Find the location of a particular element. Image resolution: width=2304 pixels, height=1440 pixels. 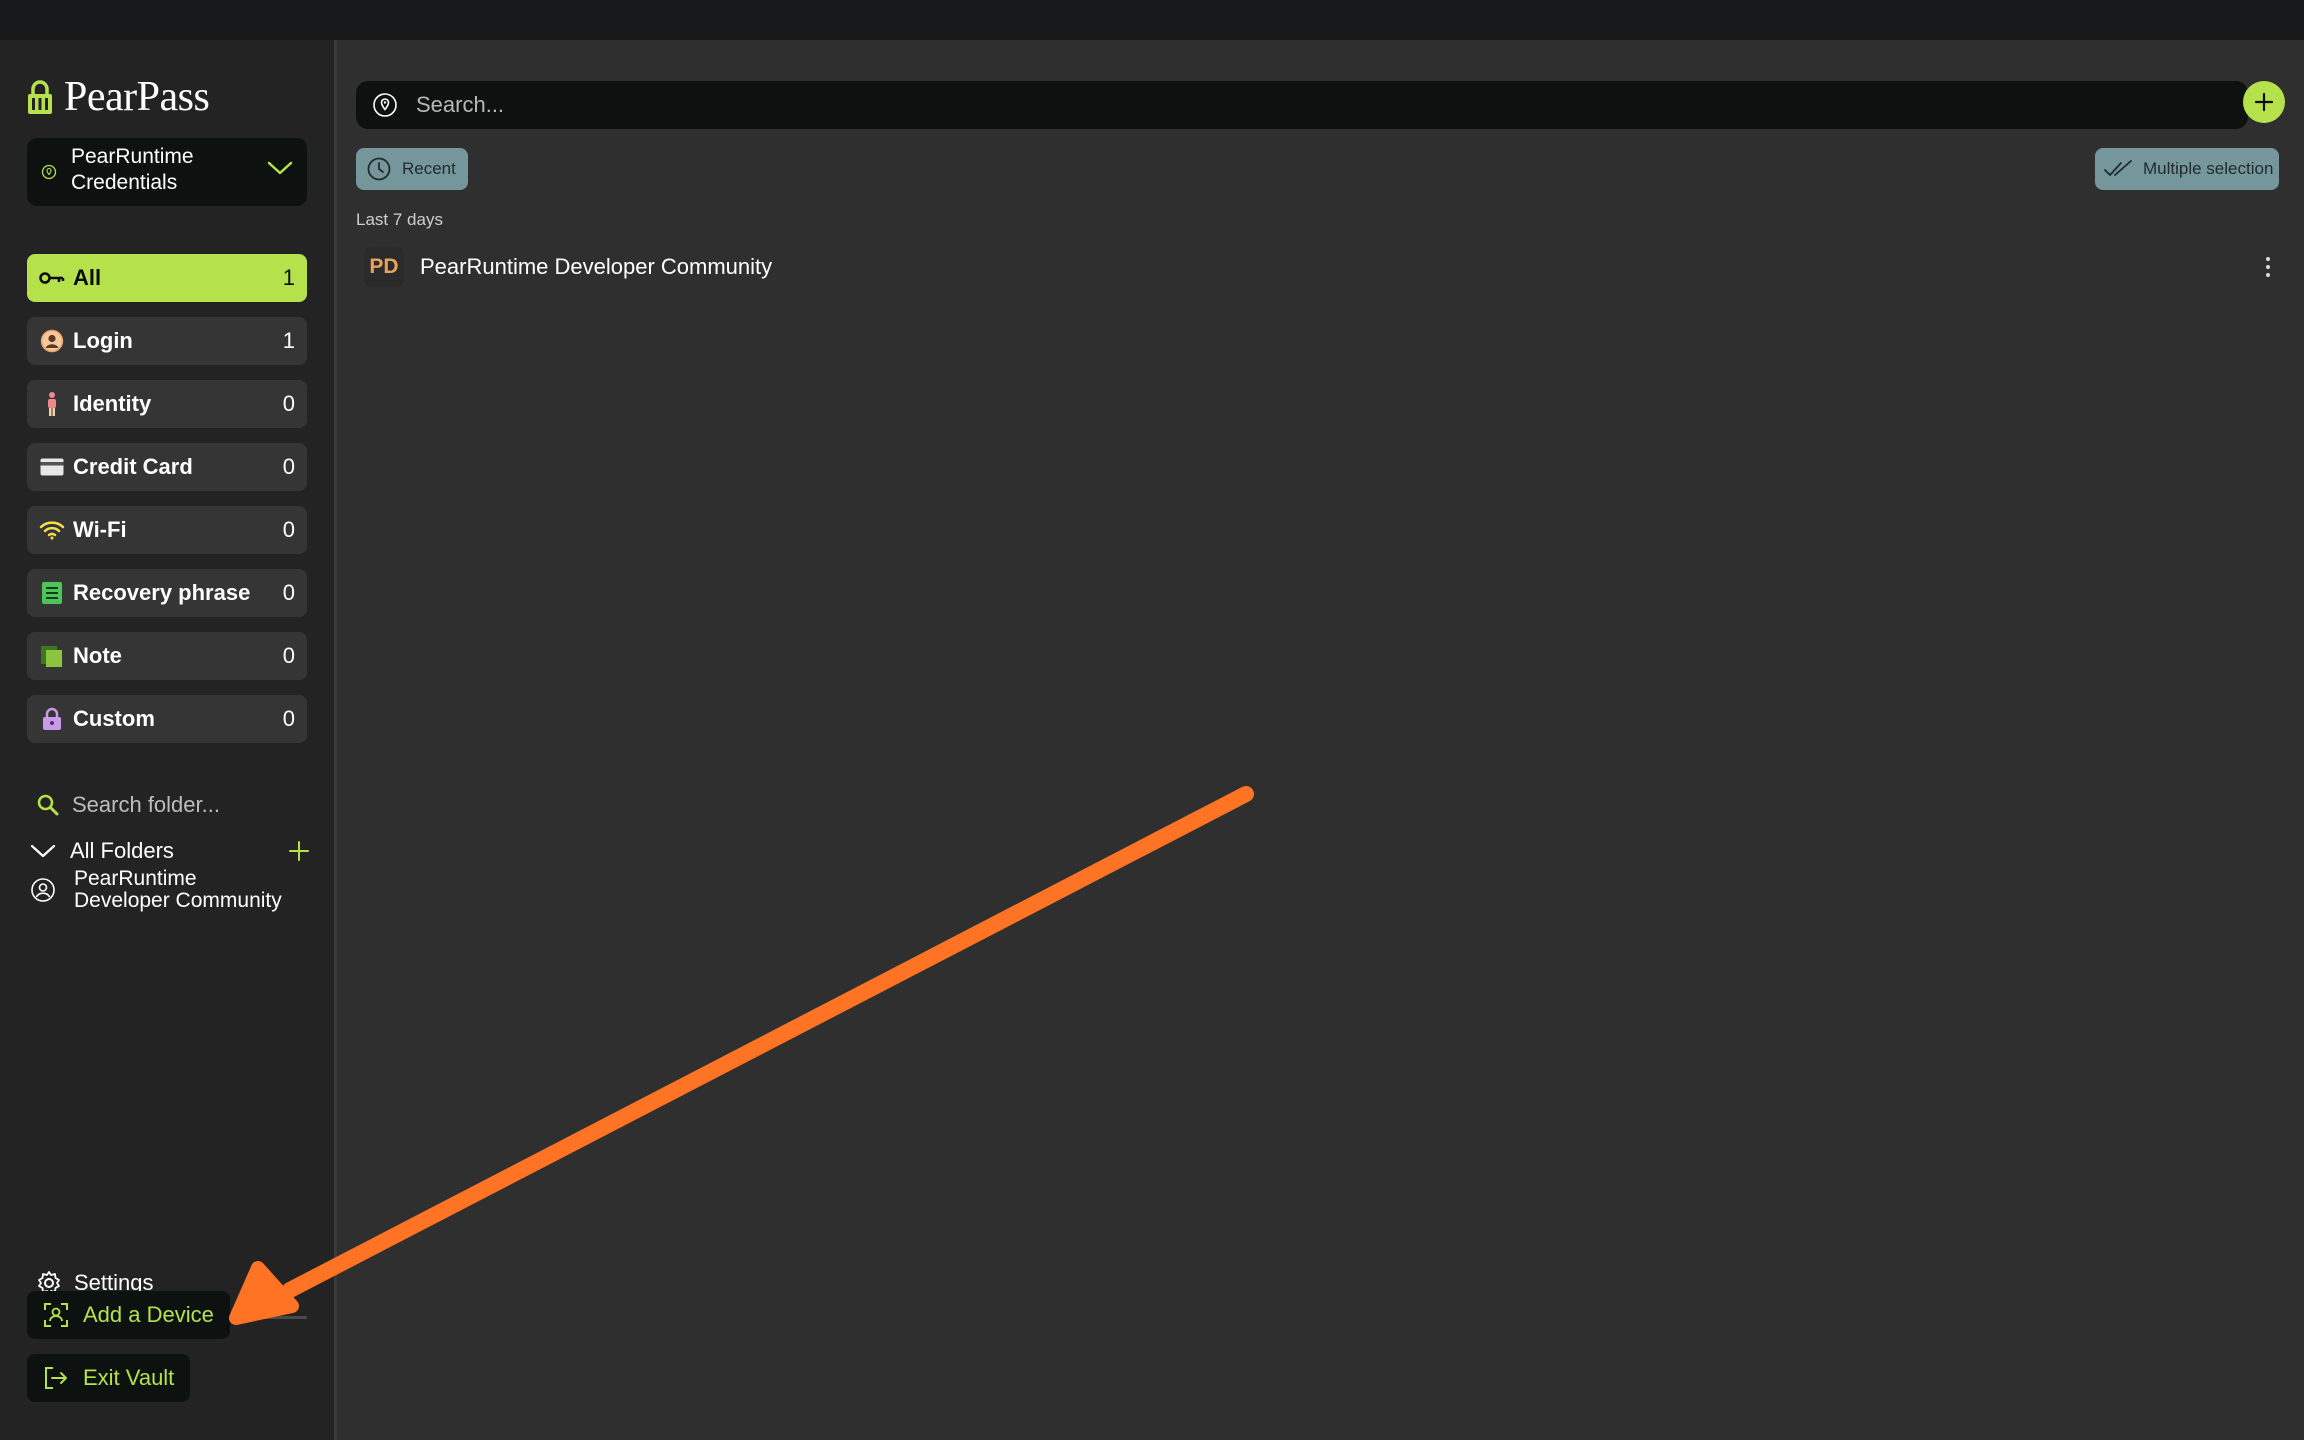

window-top-bar is located at coordinates (1152, 20).